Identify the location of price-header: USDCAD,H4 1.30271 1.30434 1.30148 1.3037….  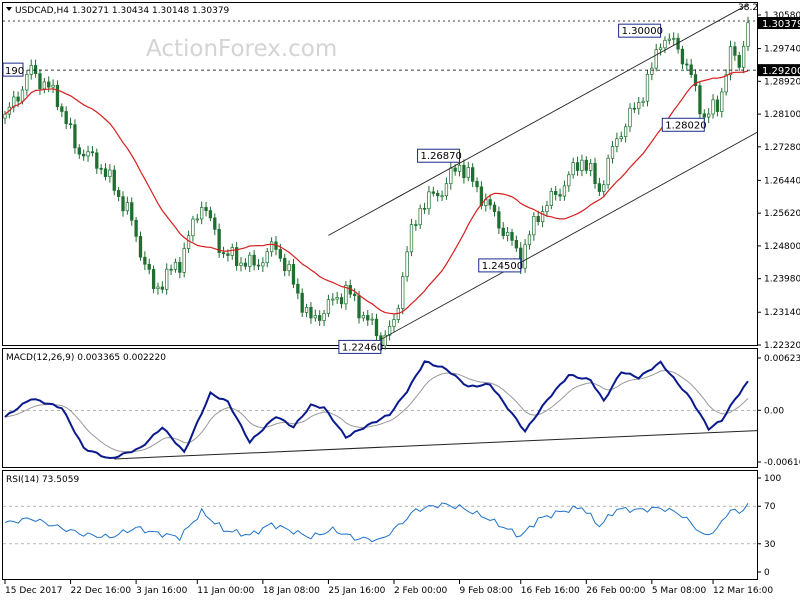
(118, 11).